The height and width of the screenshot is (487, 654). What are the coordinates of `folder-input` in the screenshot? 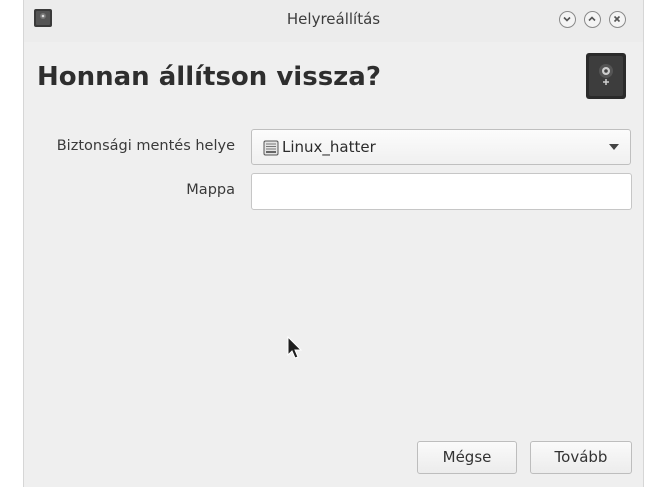 It's located at (441, 191).